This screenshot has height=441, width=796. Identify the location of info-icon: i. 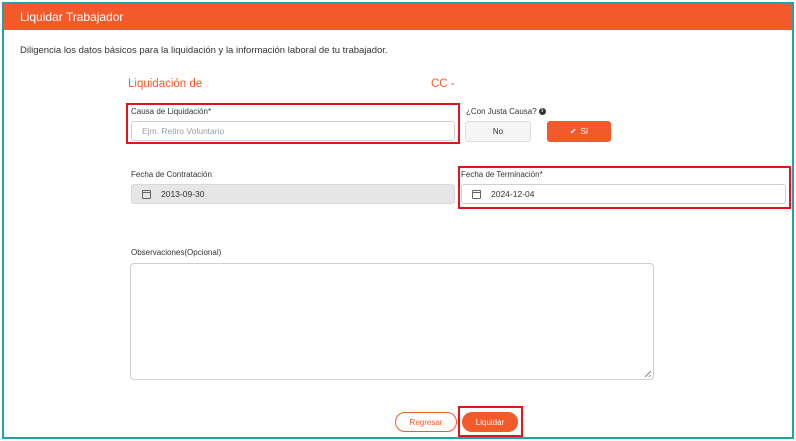
(542, 112).